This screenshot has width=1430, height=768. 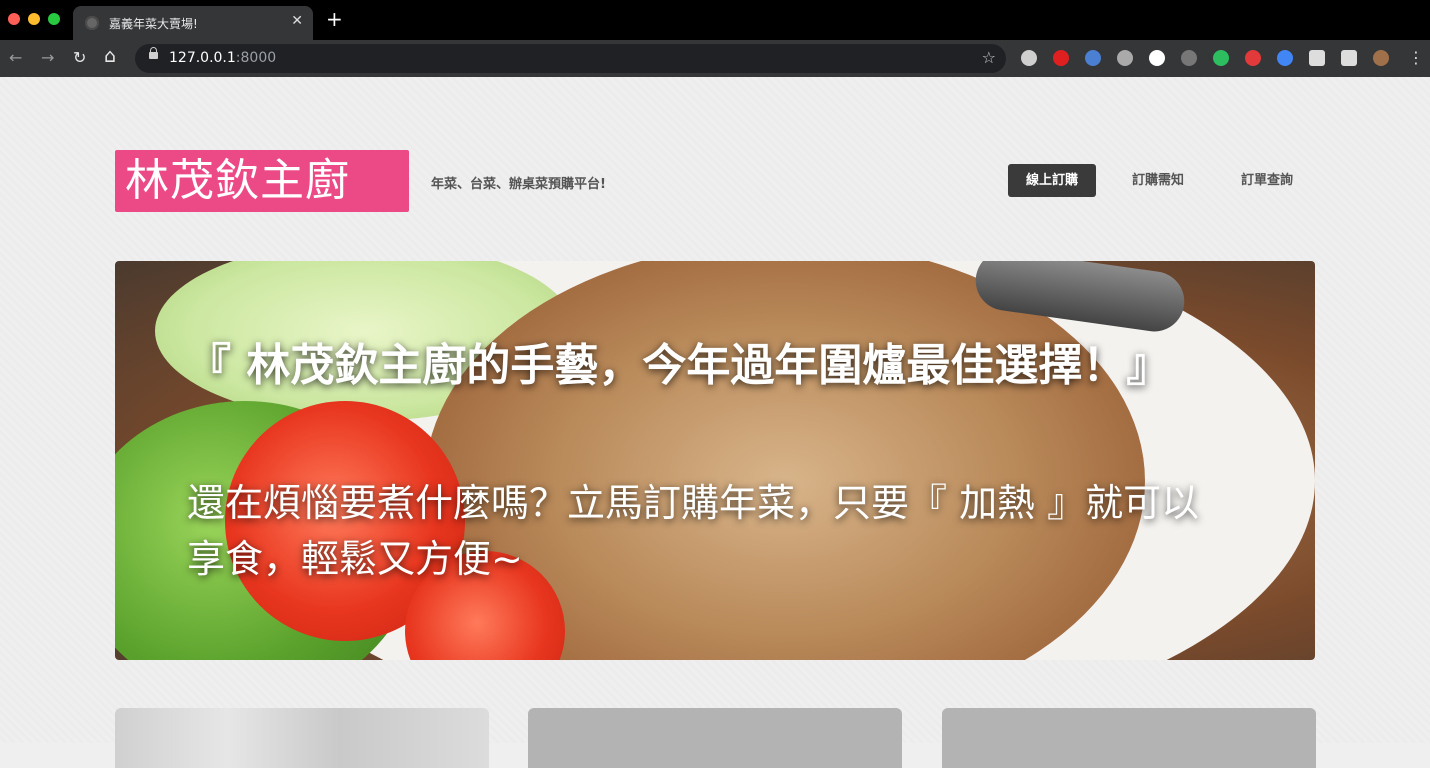 What do you see at coordinates (1158, 180) in the screenshot?
I see `nav-order-notice: 訂購需知` at bounding box center [1158, 180].